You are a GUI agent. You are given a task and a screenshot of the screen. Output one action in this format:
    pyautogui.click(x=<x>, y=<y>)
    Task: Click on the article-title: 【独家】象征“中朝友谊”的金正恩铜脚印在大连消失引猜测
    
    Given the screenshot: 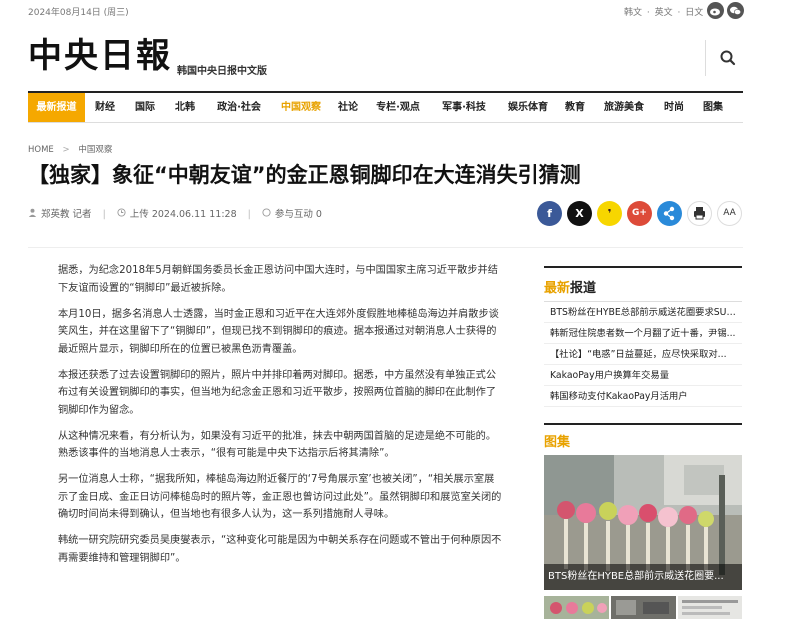 What is the action you would take?
    pyautogui.click(x=304, y=175)
    